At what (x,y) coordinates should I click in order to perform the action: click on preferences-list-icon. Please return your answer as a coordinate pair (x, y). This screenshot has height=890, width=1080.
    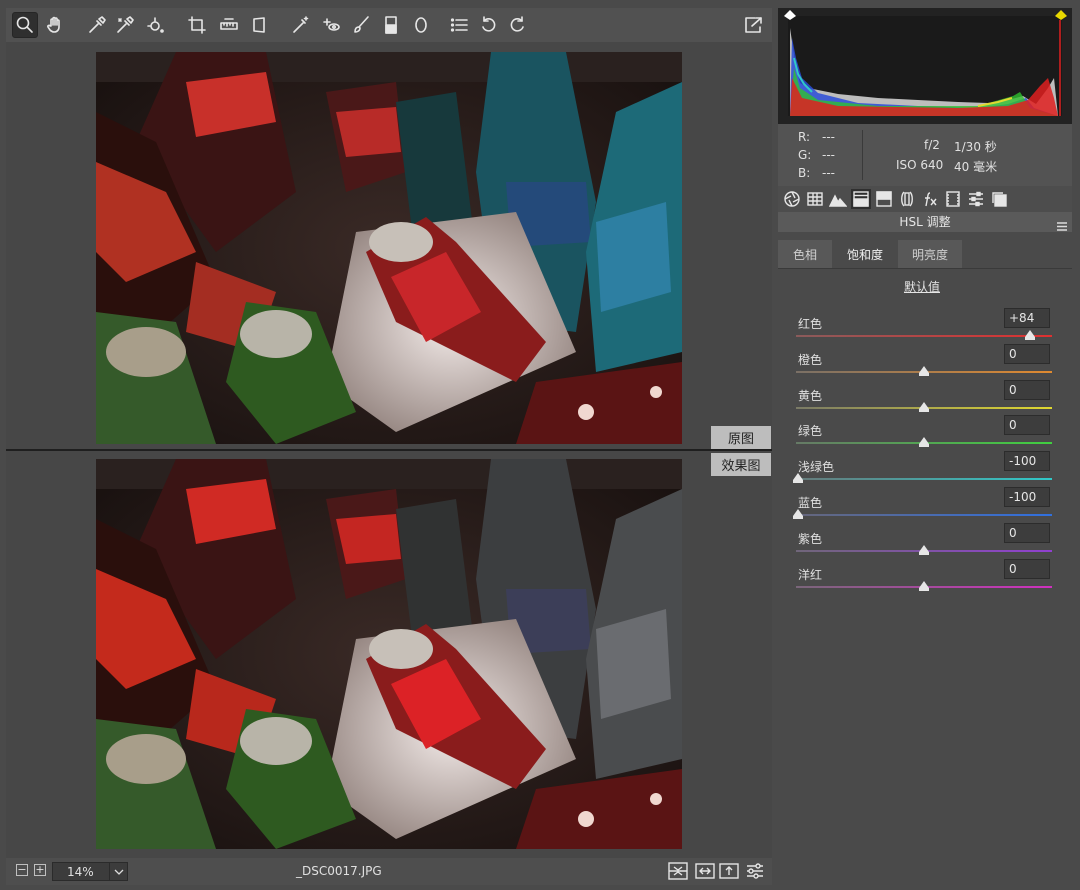
    Looking at the image, I should click on (459, 25).